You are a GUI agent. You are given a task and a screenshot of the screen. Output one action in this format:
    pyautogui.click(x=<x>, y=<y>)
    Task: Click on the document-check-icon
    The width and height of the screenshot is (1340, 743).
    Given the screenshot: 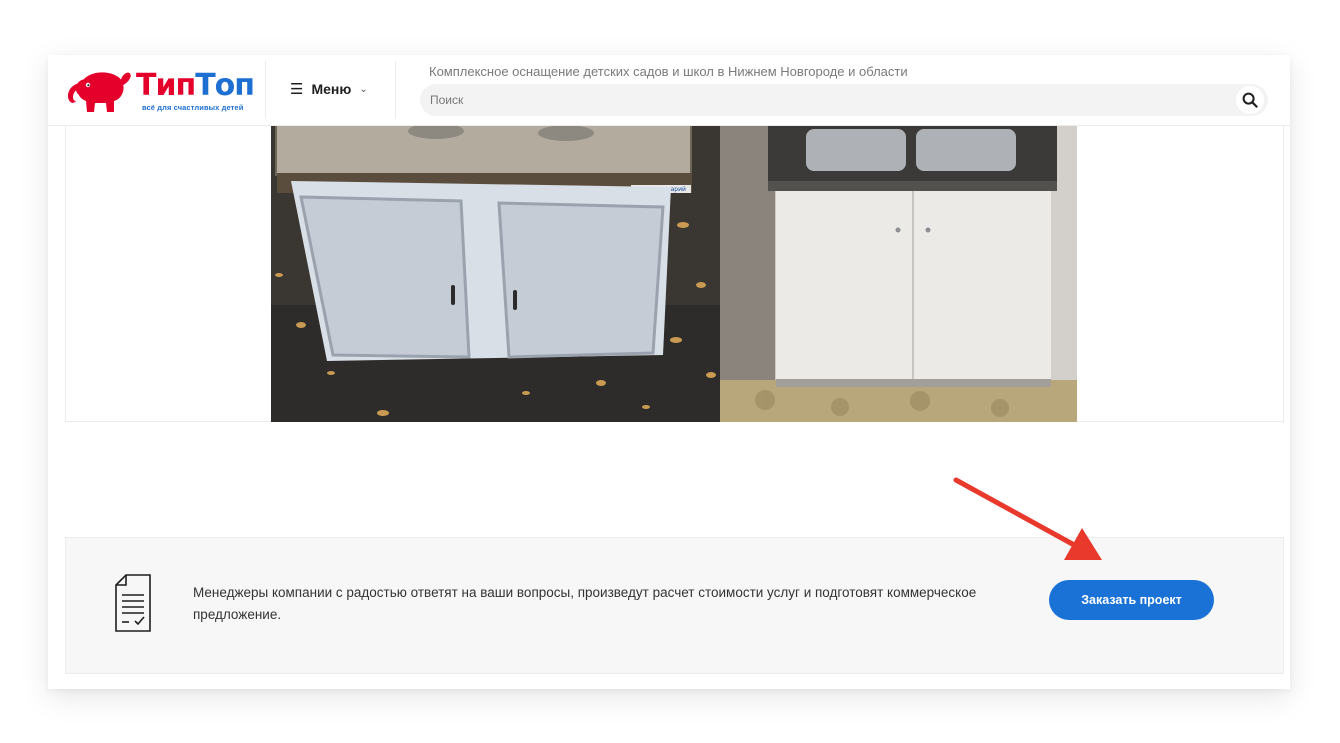 What is the action you would take?
    pyautogui.click(x=133, y=603)
    